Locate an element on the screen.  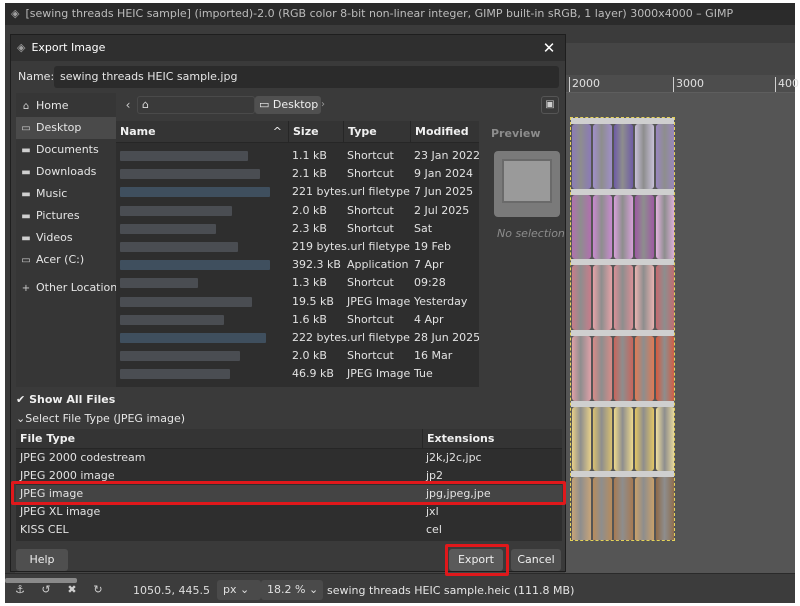
column-file-type: File Type is located at coordinates (45, 439).